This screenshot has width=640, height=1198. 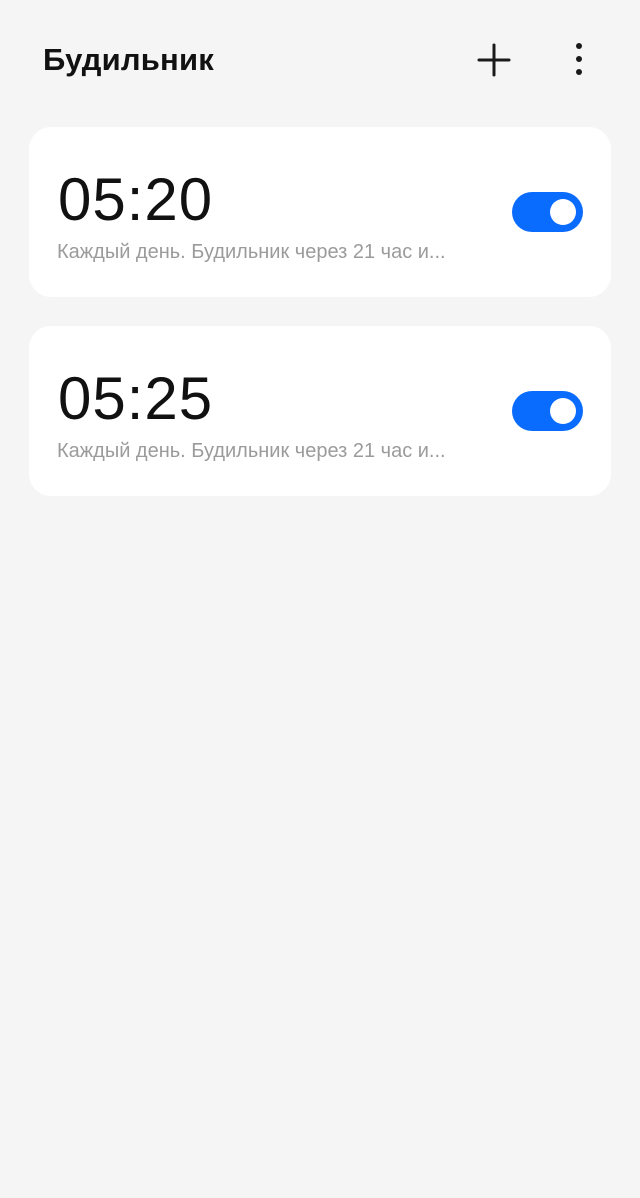 What do you see at coordinates (136, 398) in the screenshot?
I see `alarm-time: 05:25` at bounding box center [136, 398].